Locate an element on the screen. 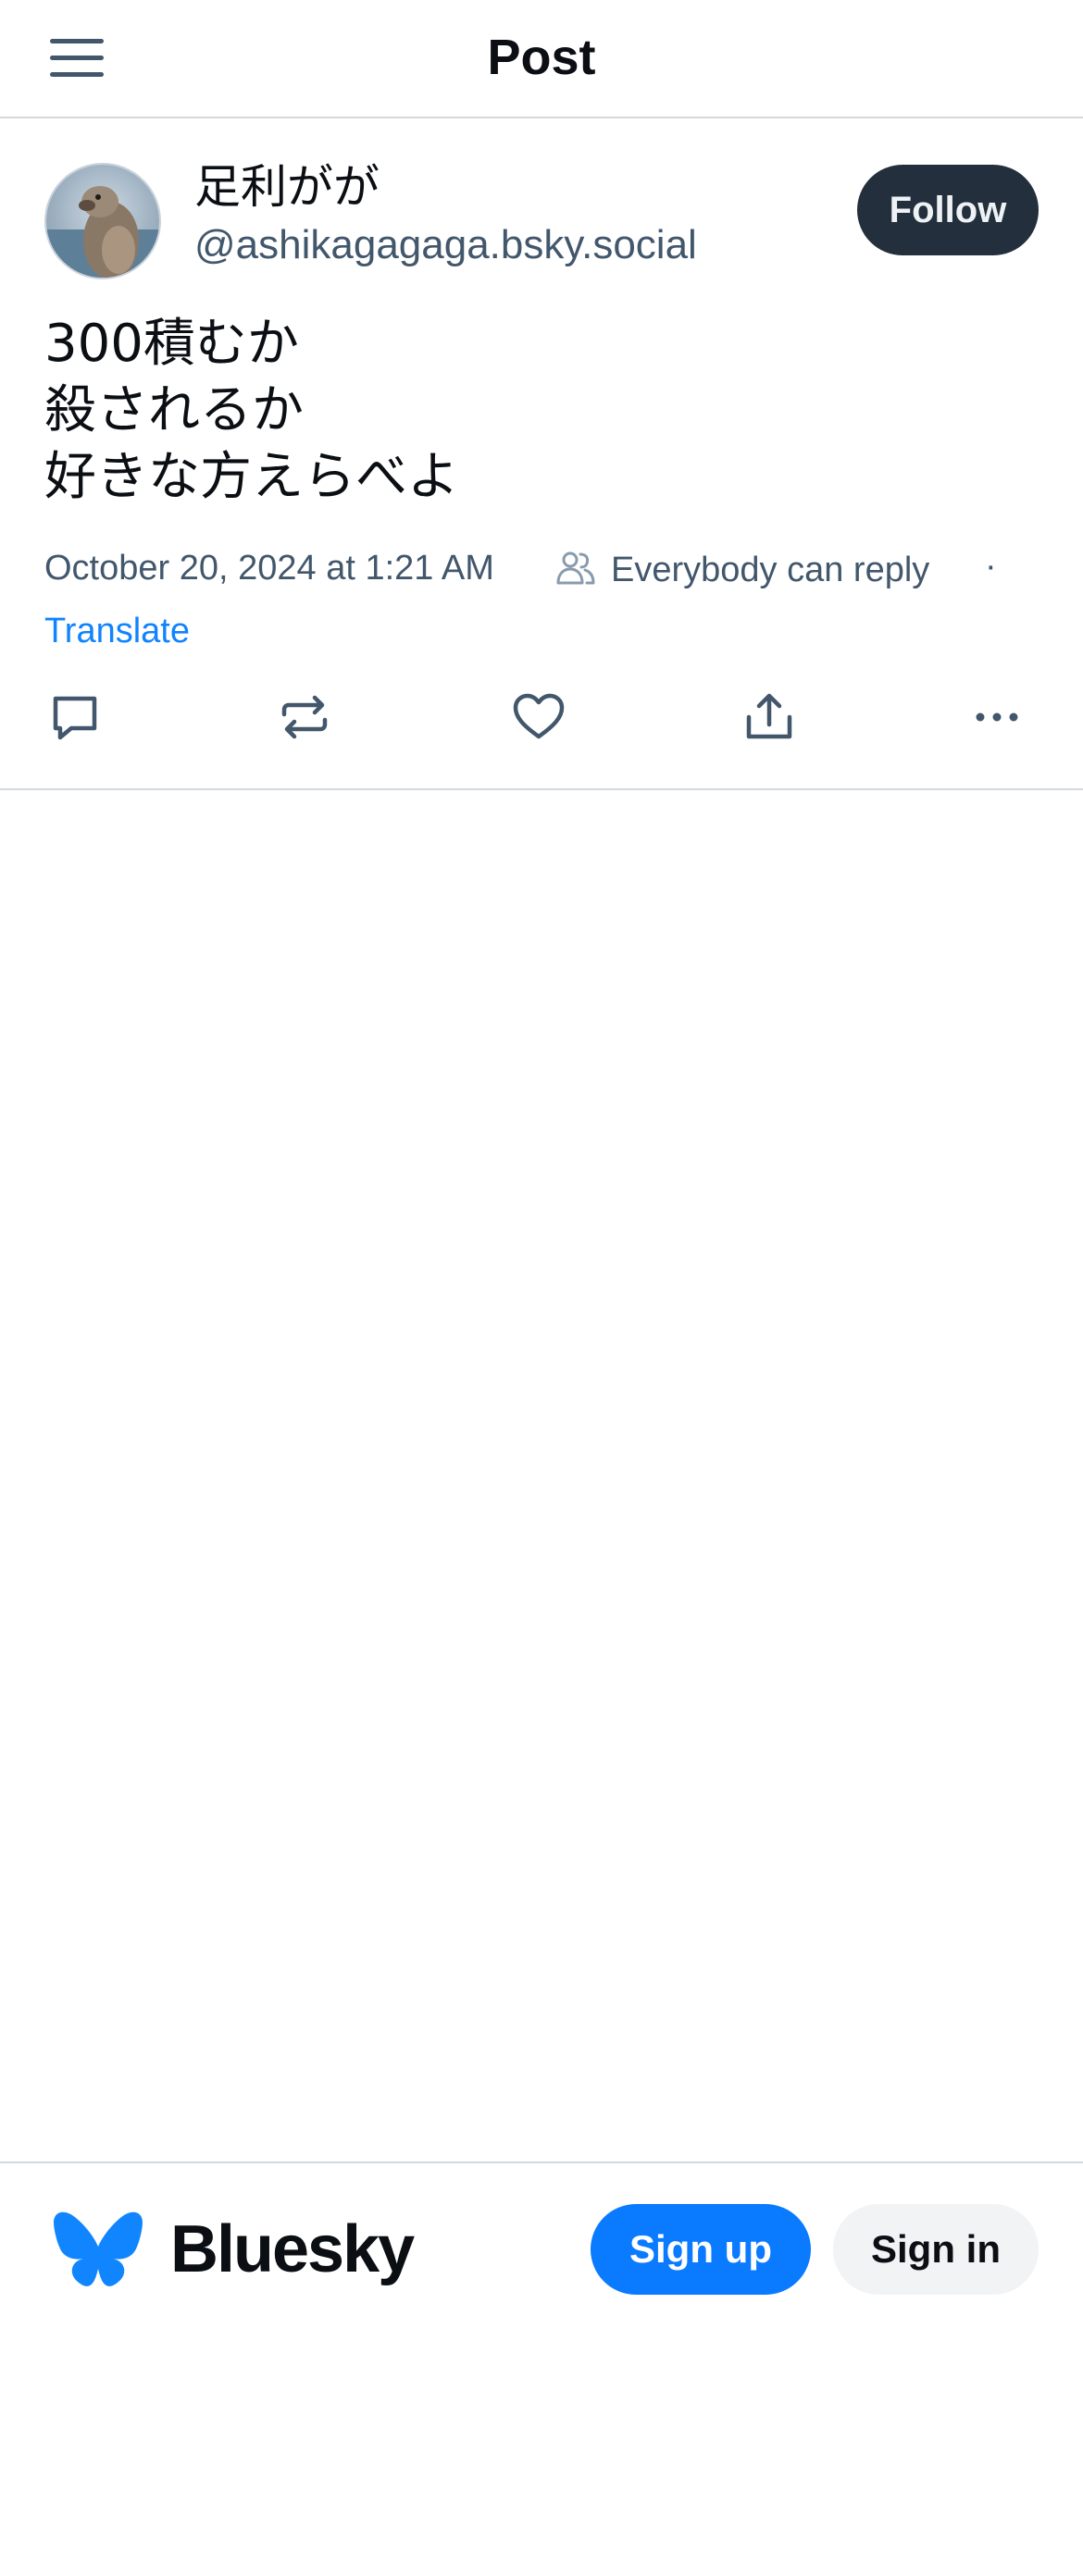  author-display-name: 足利がが is located at coordinates (287, 187).